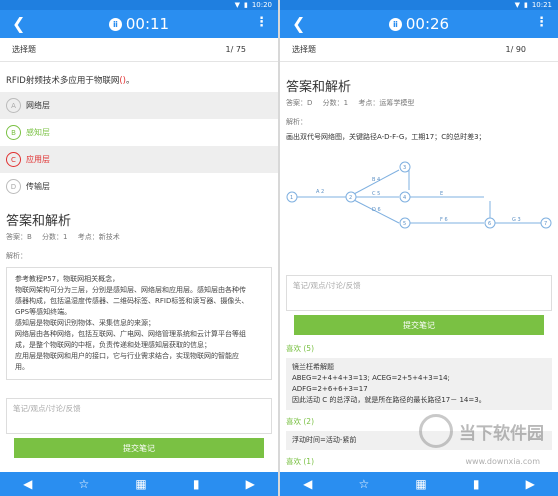  I want to click on edge-label: D 6, so click(376, 210).